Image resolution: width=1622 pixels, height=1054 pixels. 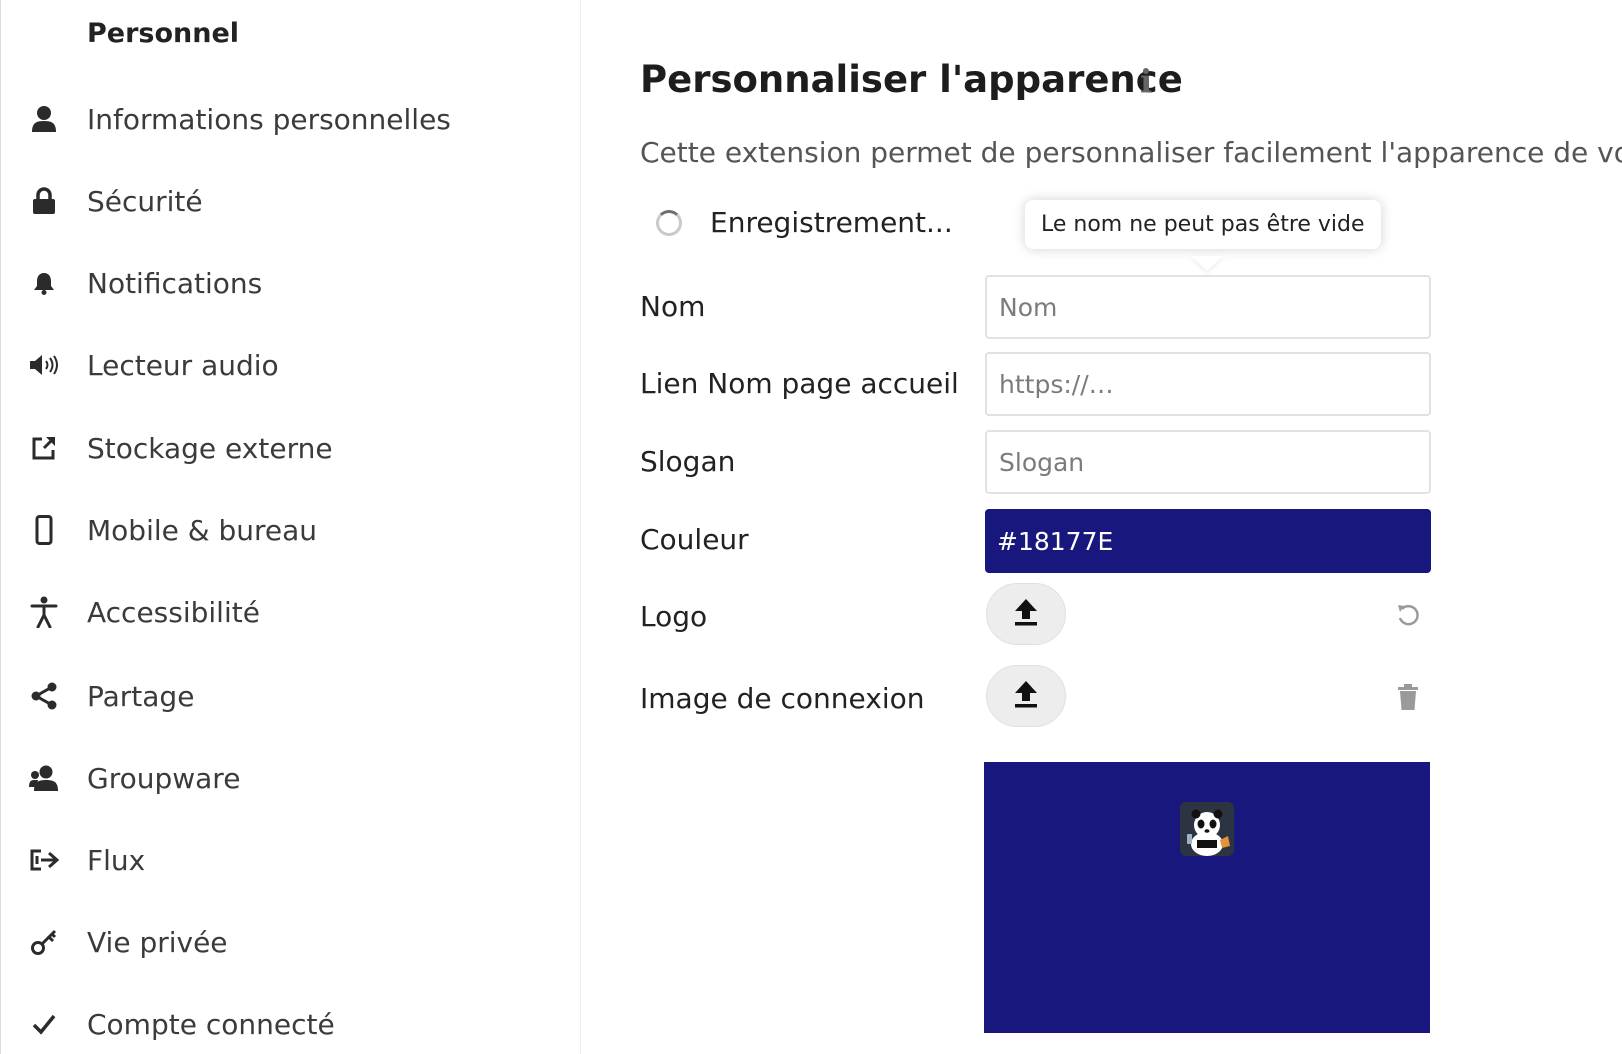 What do you see at coordinates (674, 616) in the screenshot?
I see `logo-label: Logo` at bounding box center [674, 616].